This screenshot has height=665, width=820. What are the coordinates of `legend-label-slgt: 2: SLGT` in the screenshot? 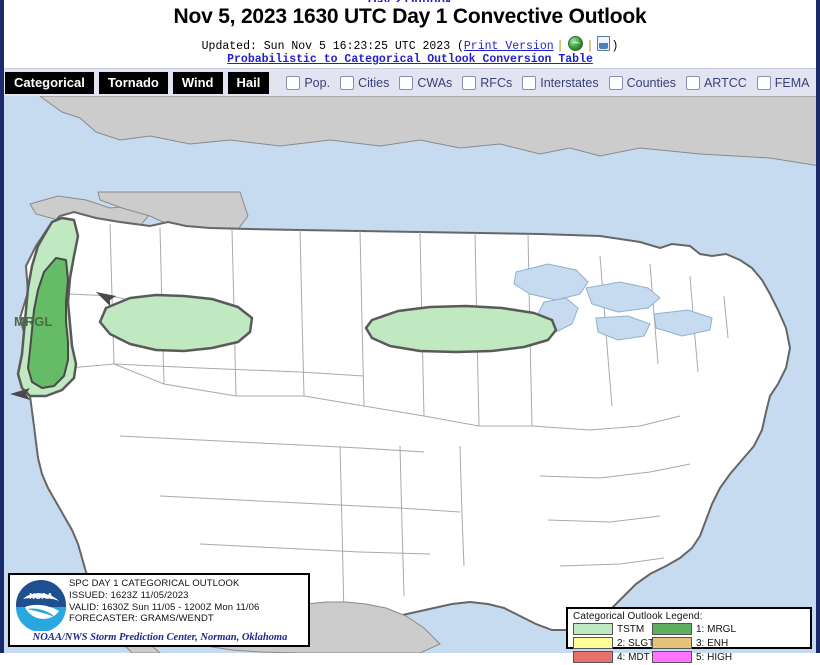 It's located at (635, 643).